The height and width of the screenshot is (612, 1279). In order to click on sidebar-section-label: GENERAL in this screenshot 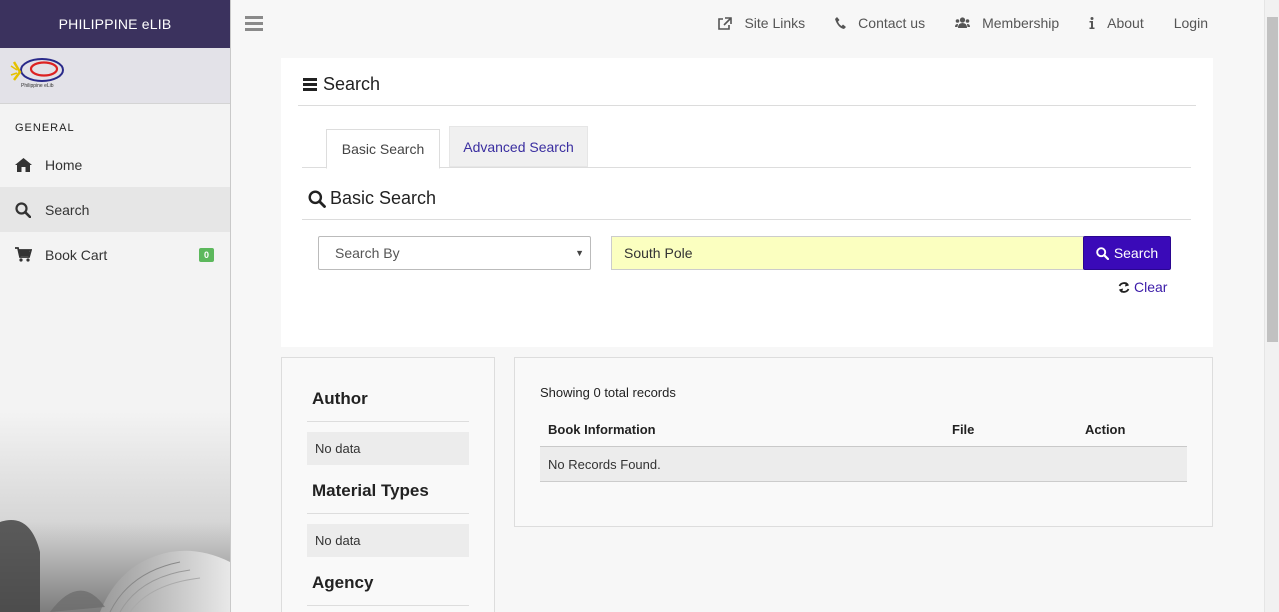, I will do `click(45, 128)`.